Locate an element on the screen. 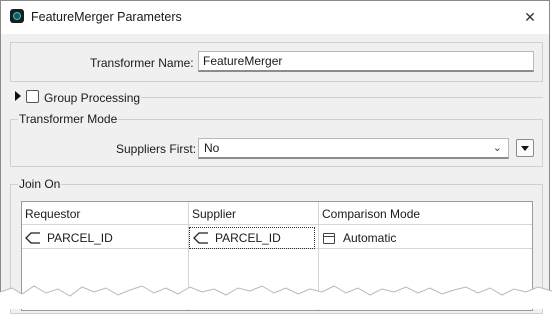 The width and height of the screenshot is (552, 314). transformer-mode-panel: Suppliers First: No ⌄ is located at coordinates (276, 143).